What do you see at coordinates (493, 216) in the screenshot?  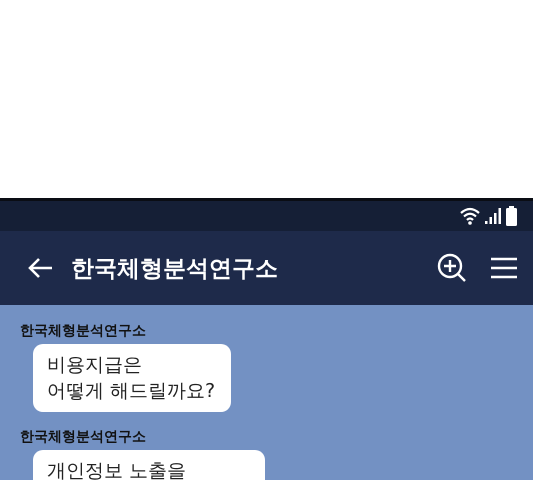 I see `signal-icon` at bounding box center [493, 216].